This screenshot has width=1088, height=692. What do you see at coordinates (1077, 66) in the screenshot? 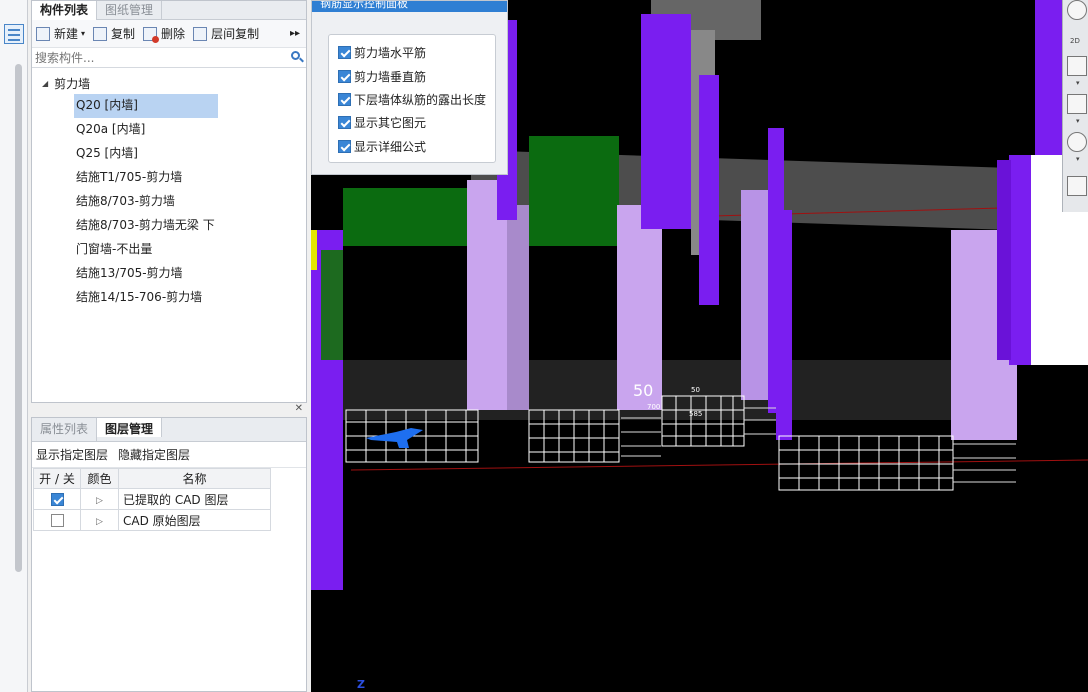
I see `cube-view-icon` at bounding box center [1077, 66].